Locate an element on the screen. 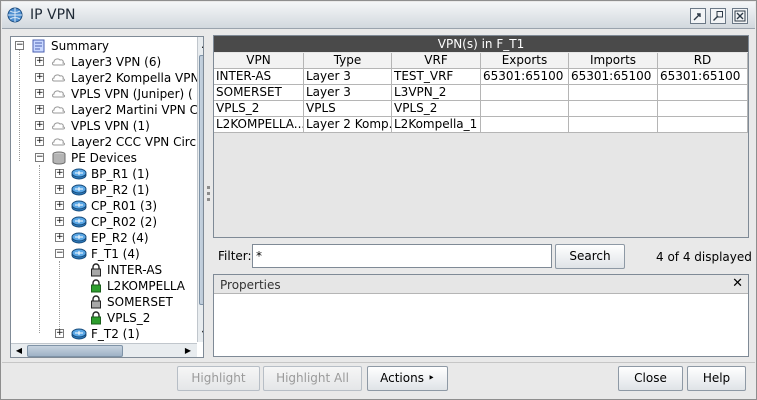 This screenshot has width=757, height=400. tree-item-router: + CP_R02 (2) is located at coordinates (84, 222).